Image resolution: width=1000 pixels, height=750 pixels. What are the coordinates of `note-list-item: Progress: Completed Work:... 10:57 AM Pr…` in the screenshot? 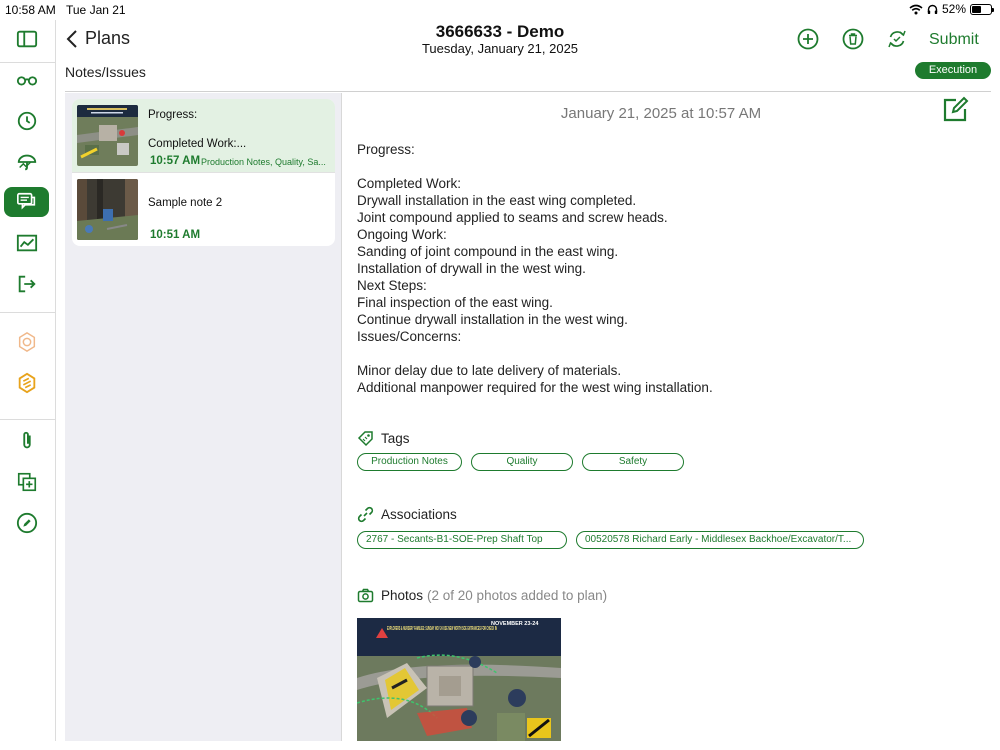 It's located at (203, 135).